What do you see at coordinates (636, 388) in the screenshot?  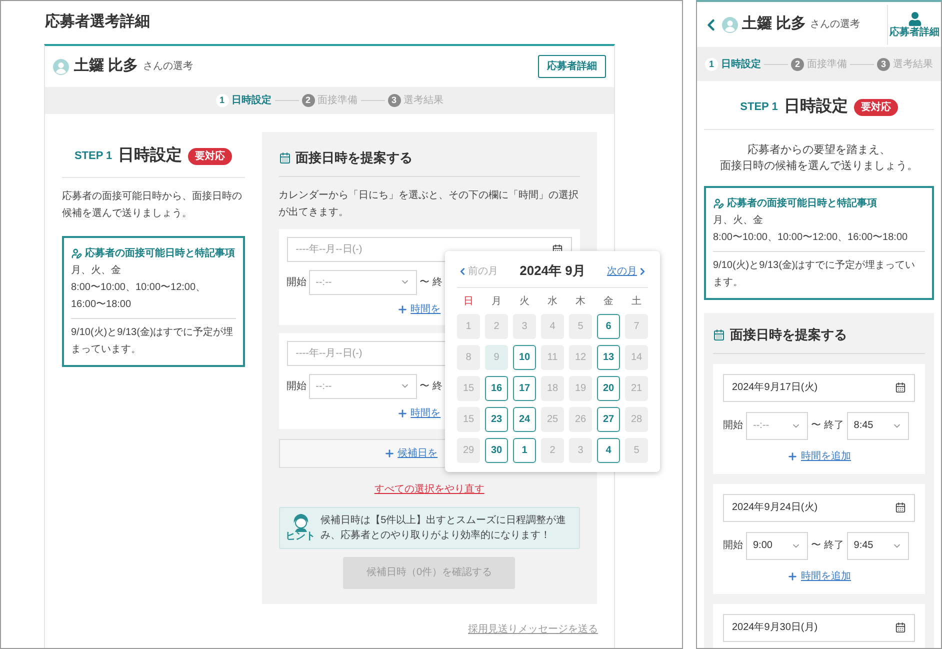 I see `calendar-day: 21` at bounding box center [636, 388].